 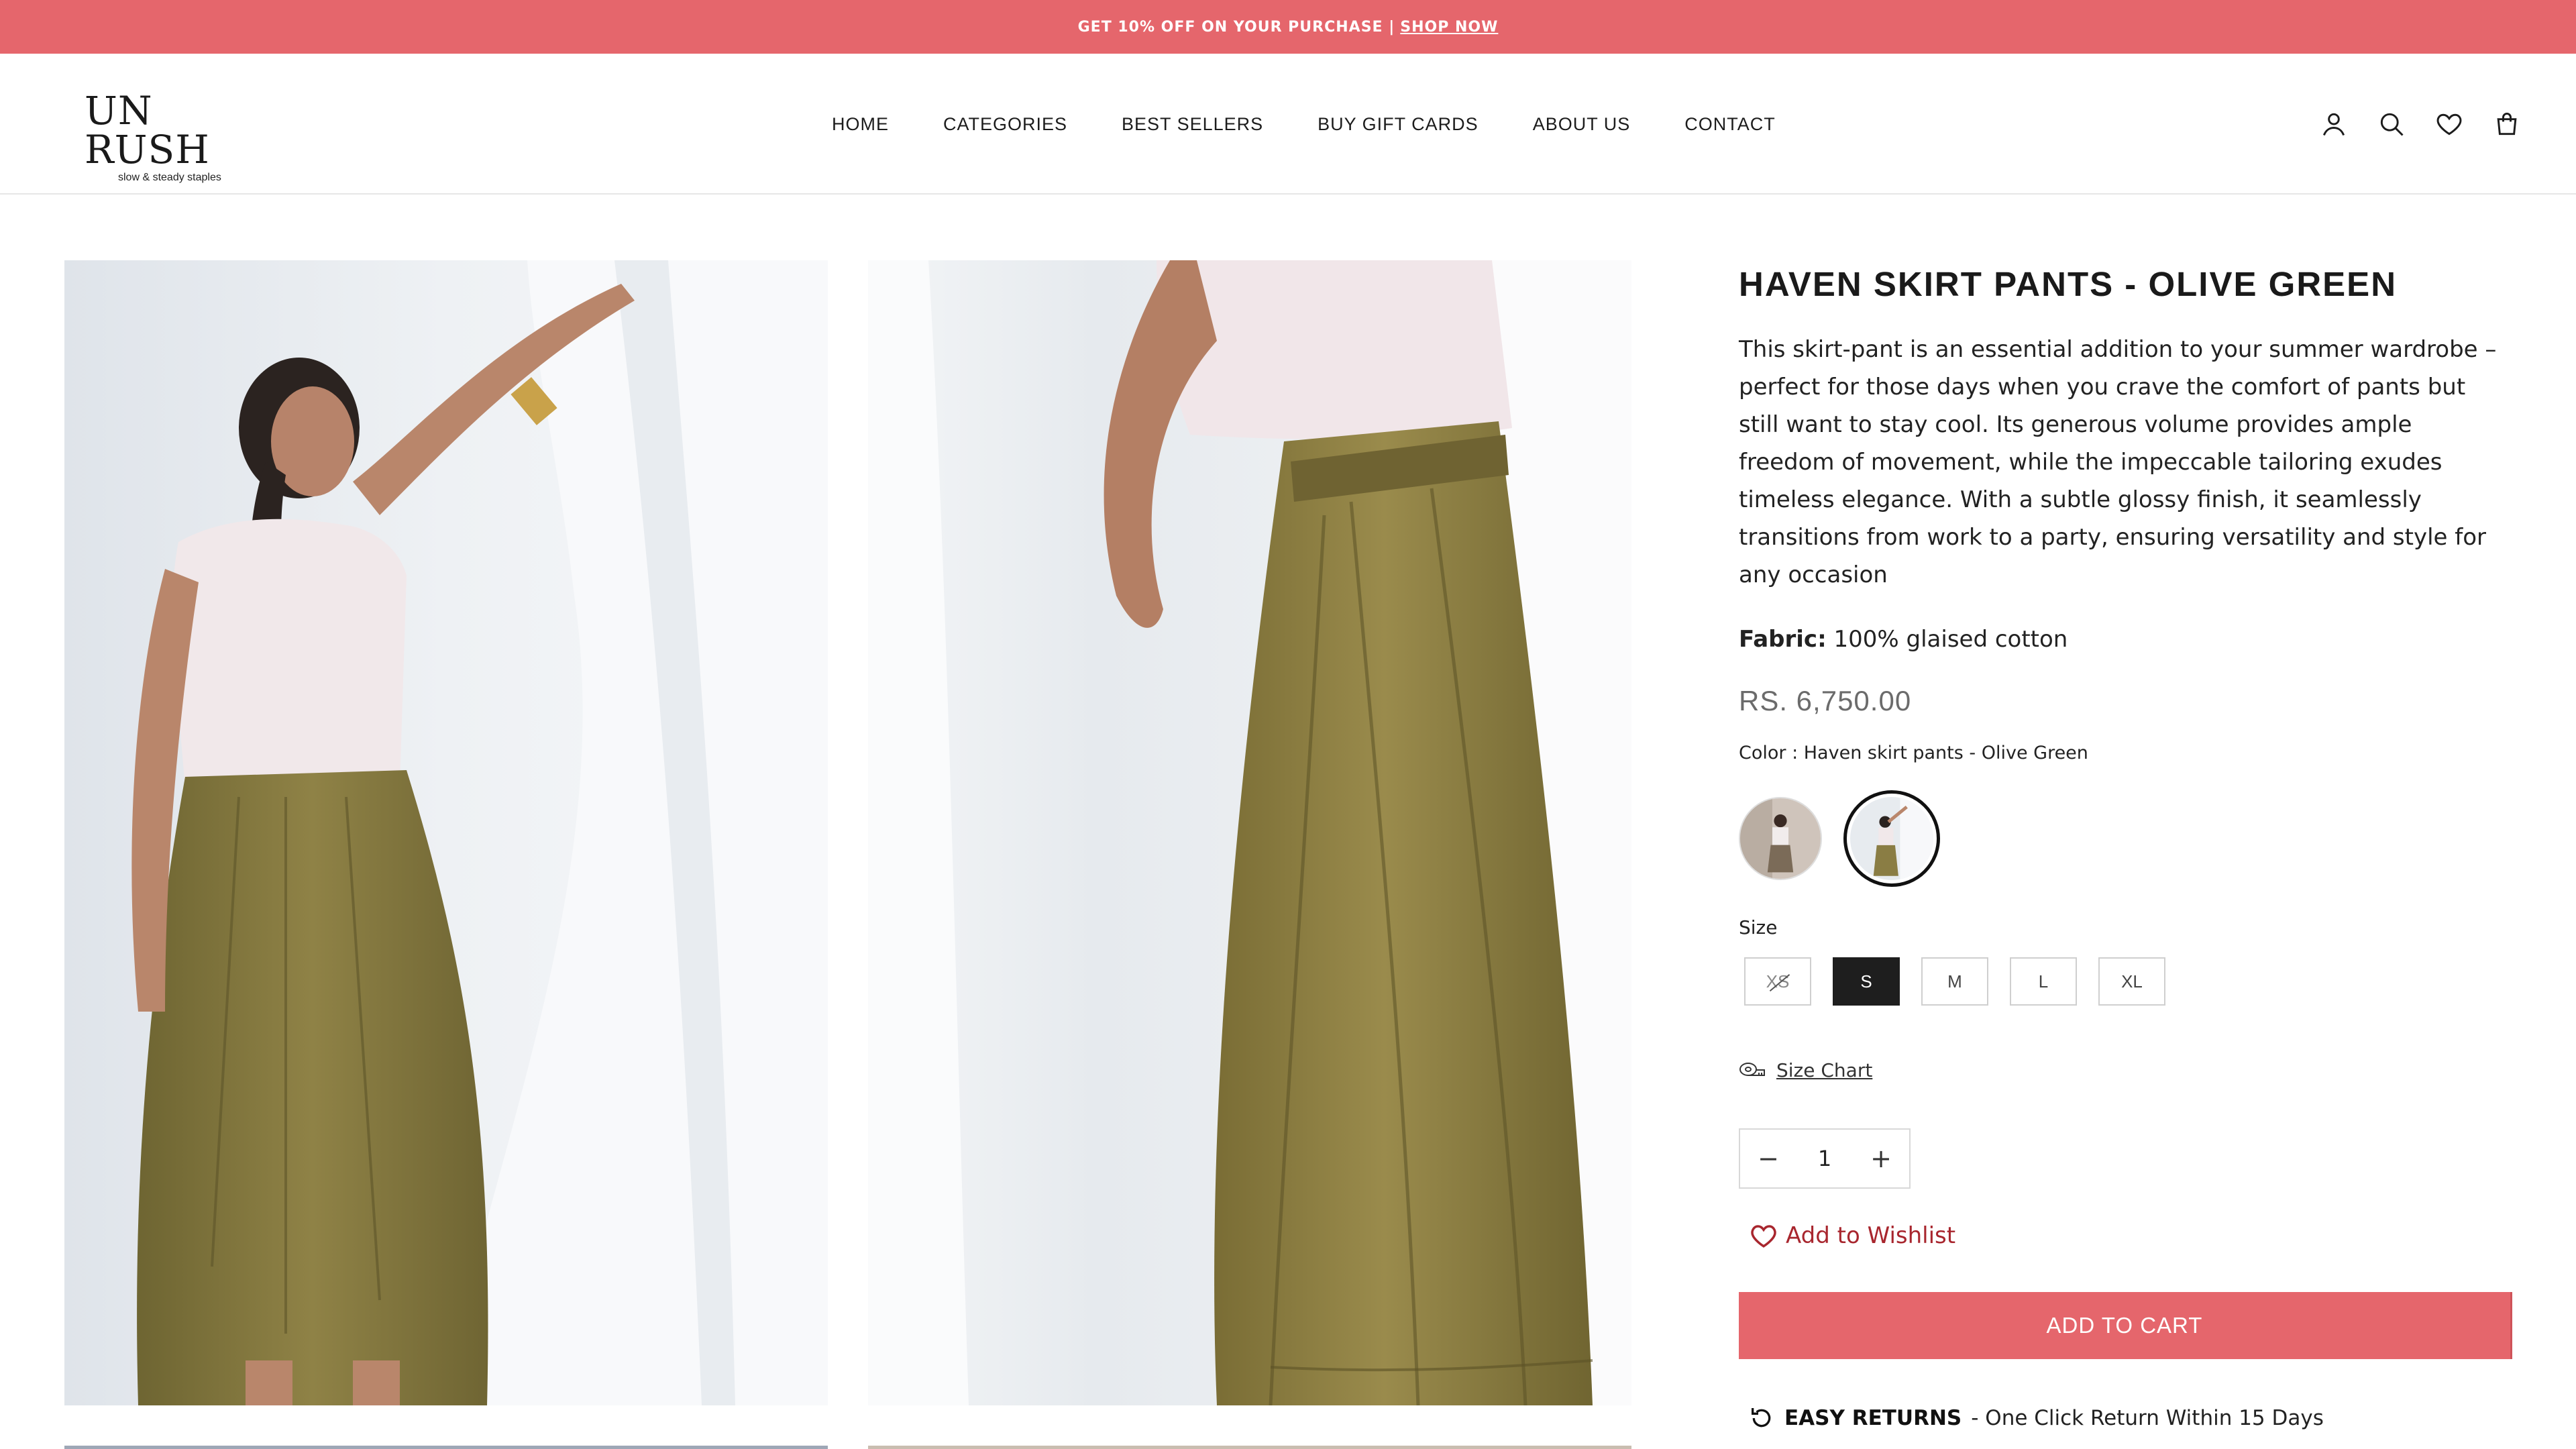 What do you see at coordinates (1783, 639) in the screenshot?
I see `fabric-label: Fabric:` at bounding box center [1783, 639].